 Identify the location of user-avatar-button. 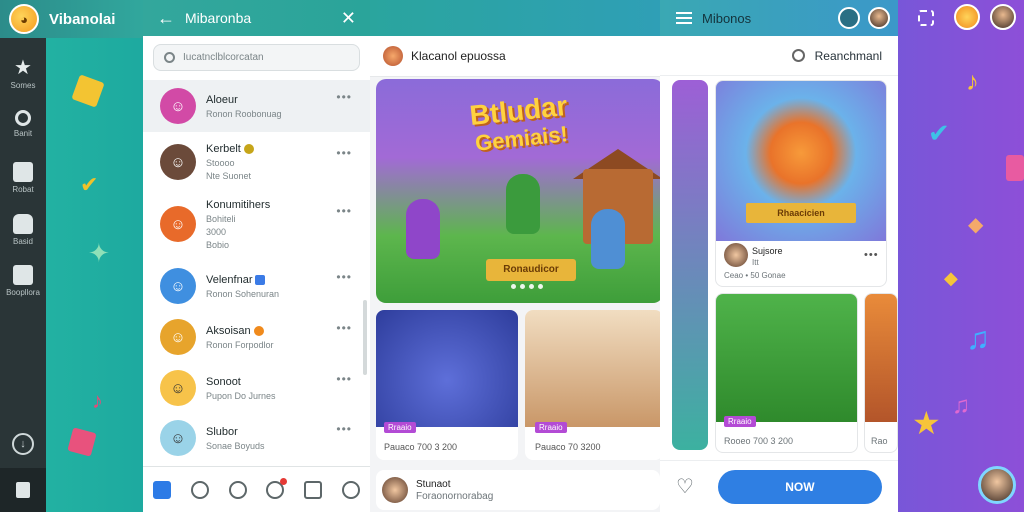
(997, 485).